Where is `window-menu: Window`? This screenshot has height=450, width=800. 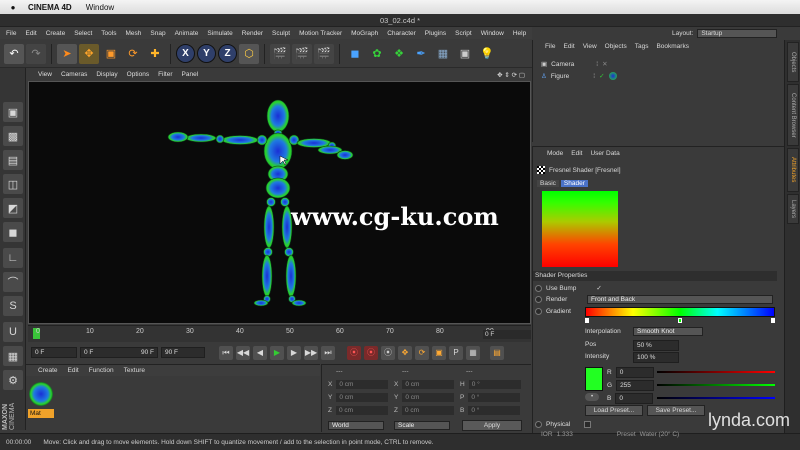 window-menu: Window is located at coordinates (100, 7).